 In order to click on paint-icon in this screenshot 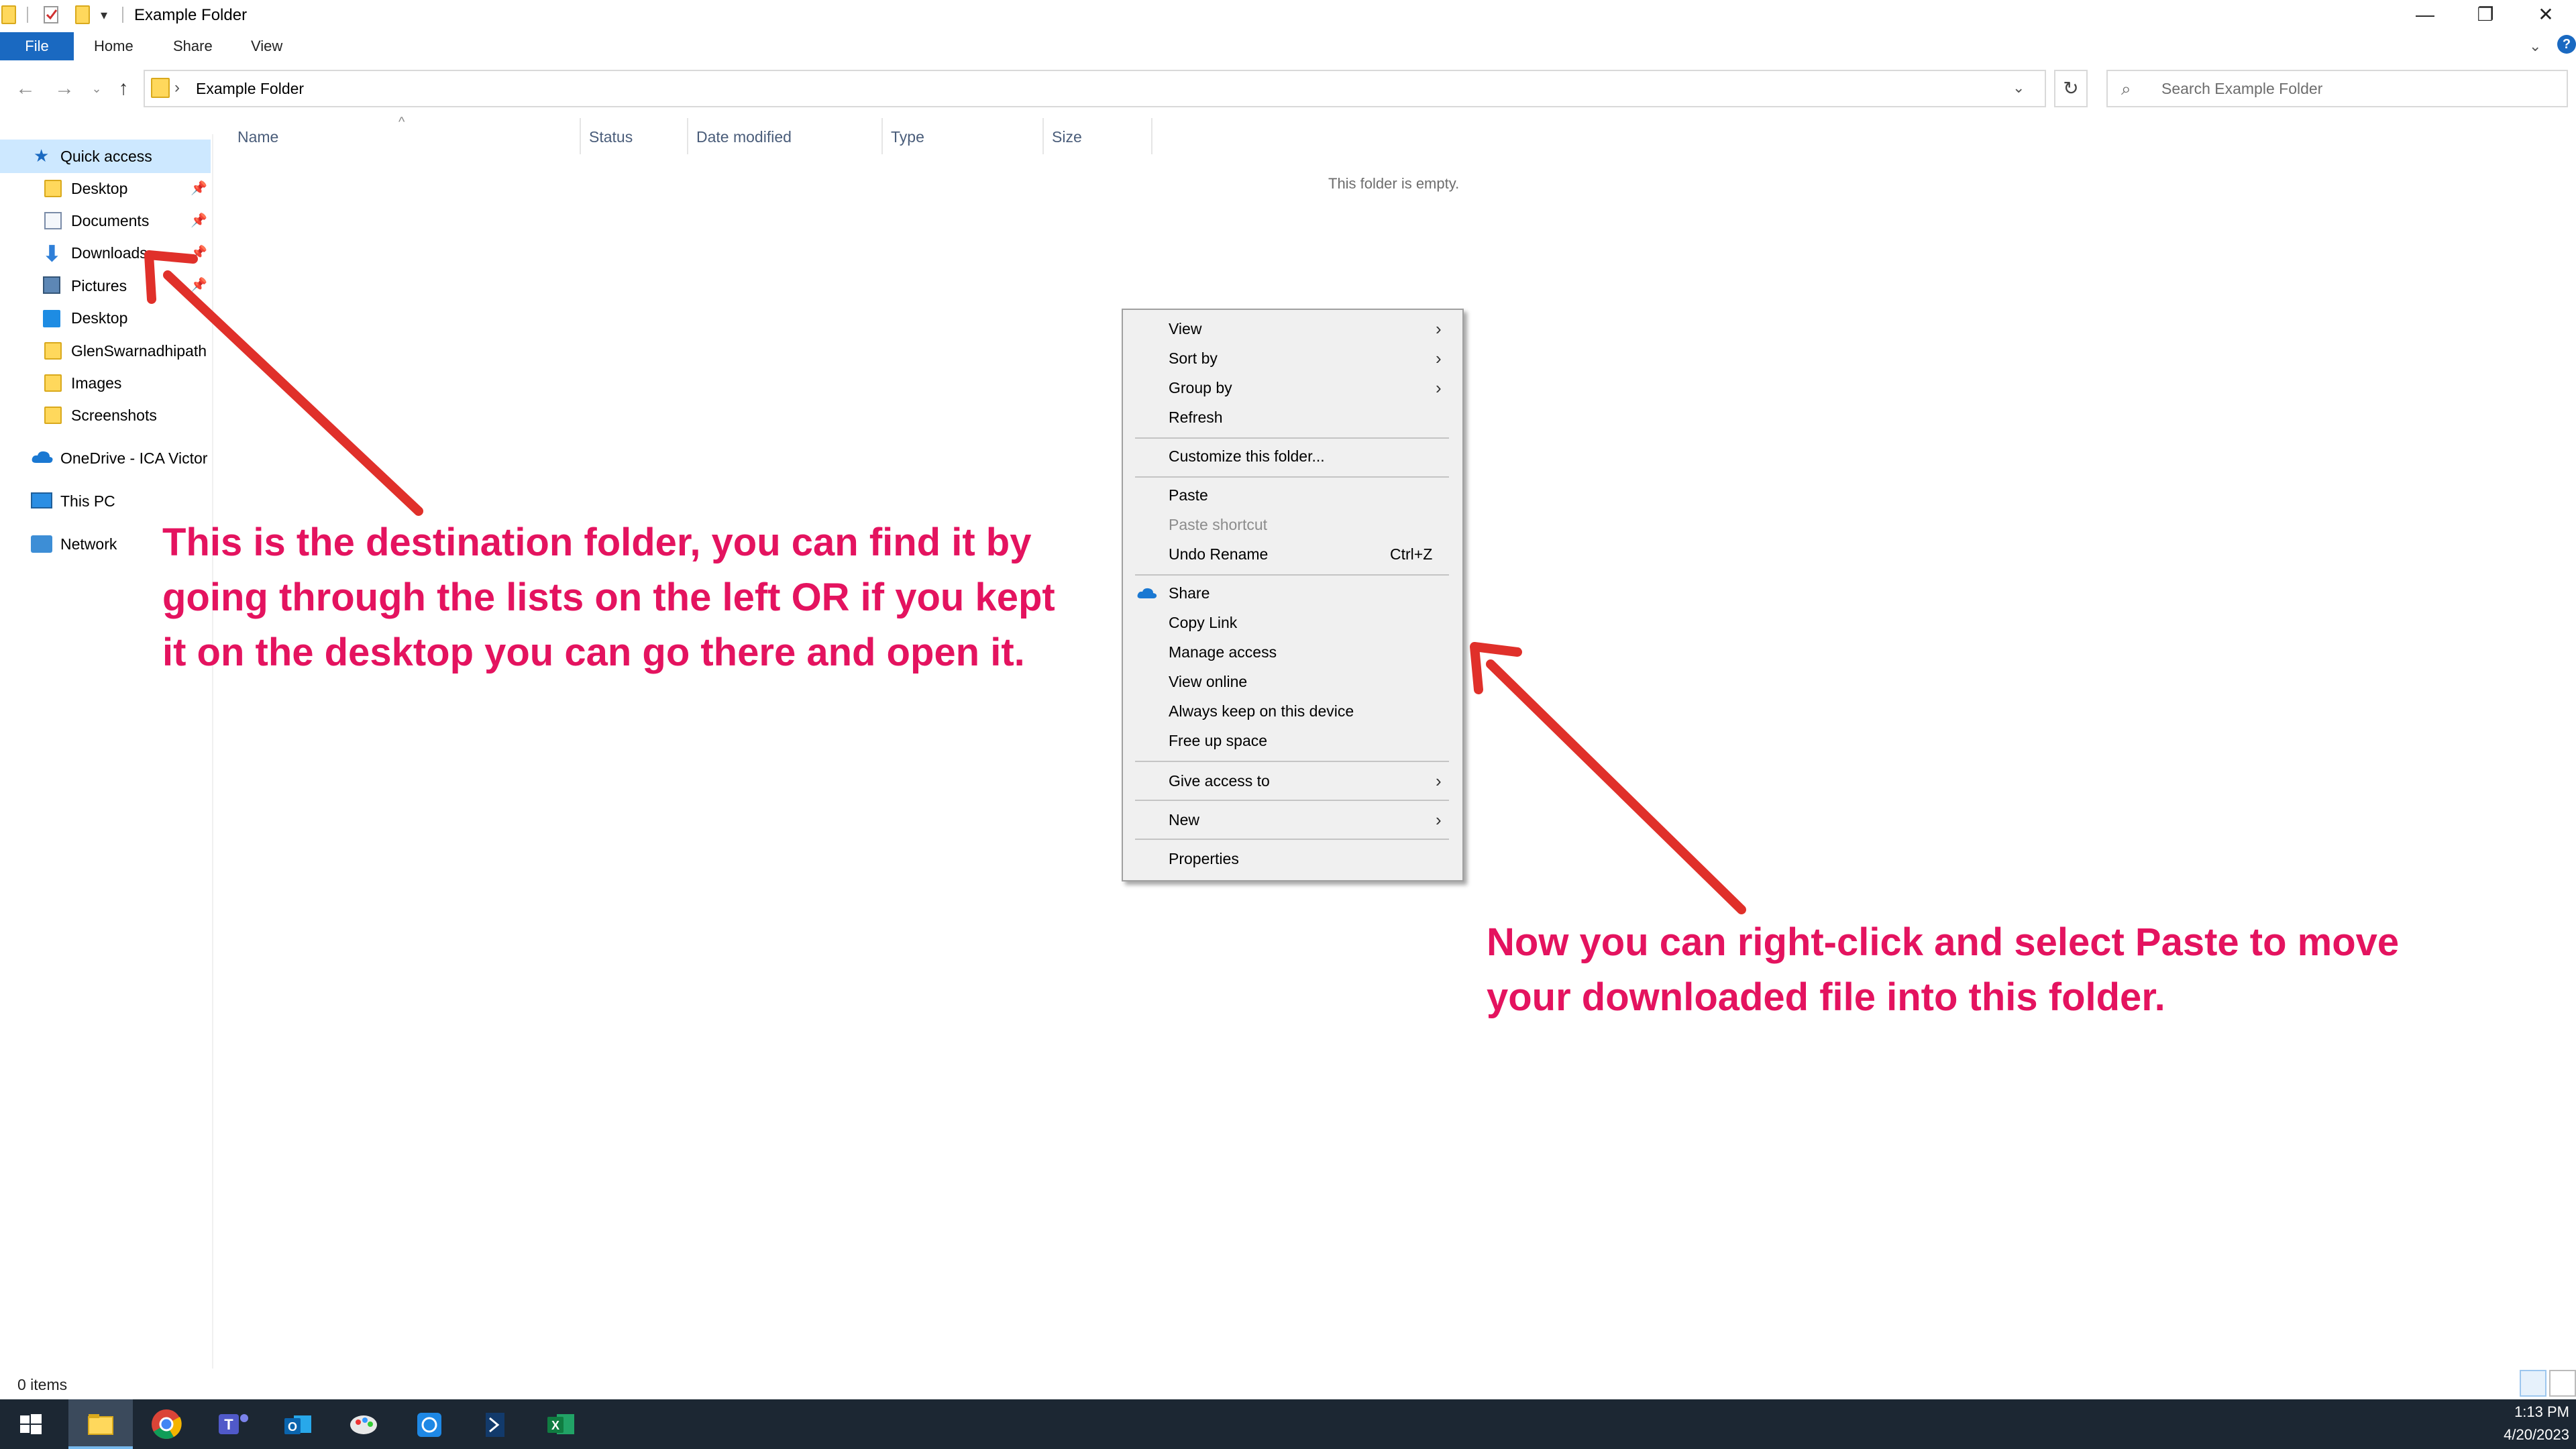, I will do `click(363, 1424)`.